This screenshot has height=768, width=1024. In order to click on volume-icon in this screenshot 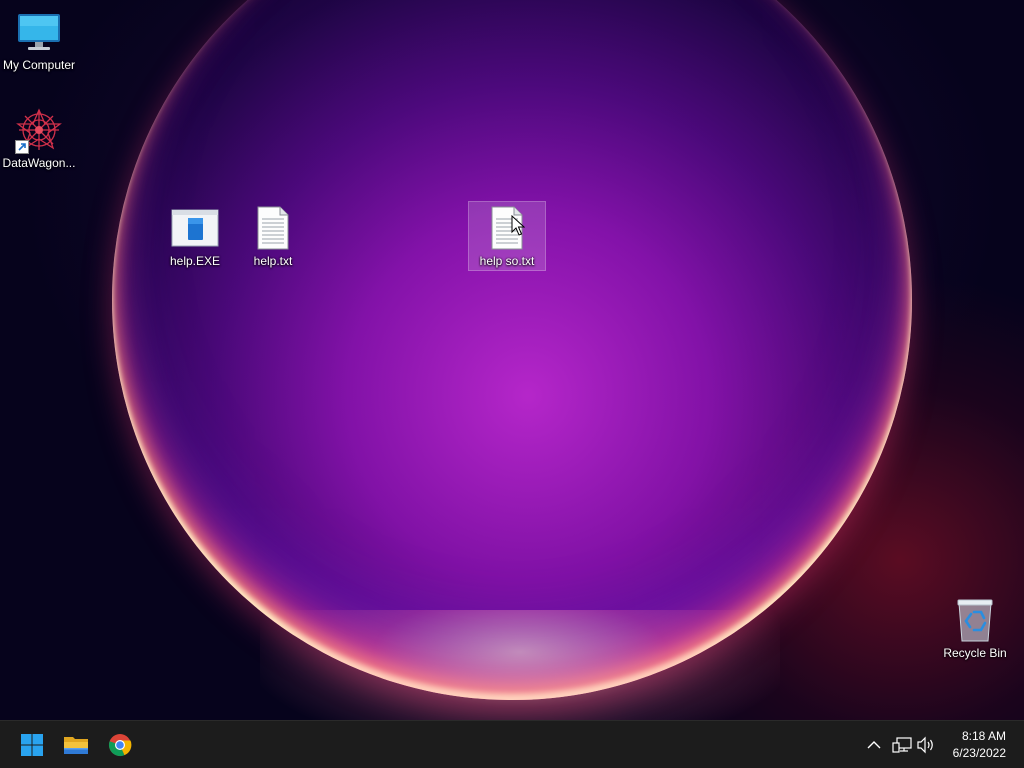, I will do `click(925, 745)`.